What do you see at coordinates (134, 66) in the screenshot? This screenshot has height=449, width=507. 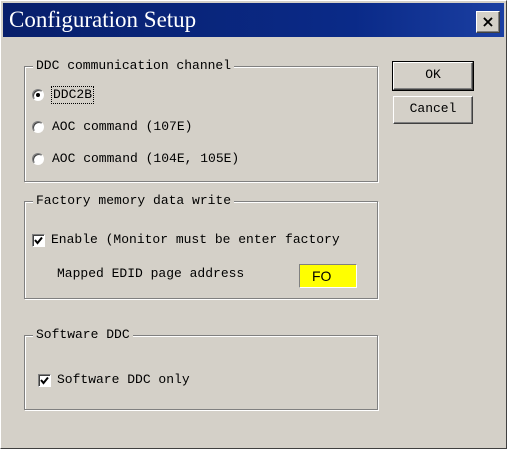 I see `ddc-channel-legend: DDC communication channel` at bounding box center [134, 66].